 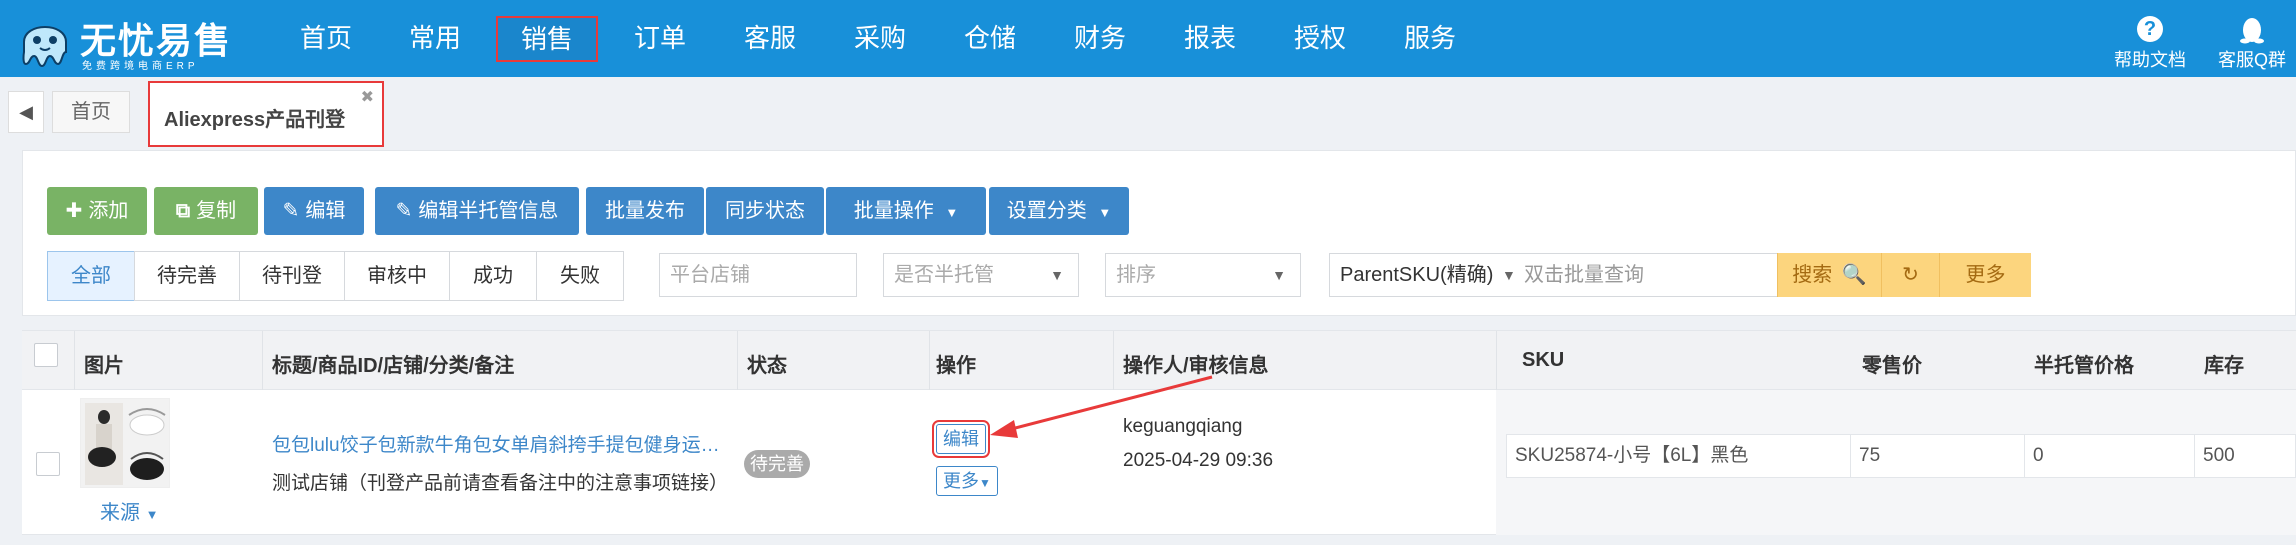 What do you see at coordinates (136, 41) in the screenshot?
I see `logo: 无忧易售 免费跨境电商ERP` at bounding box center [136, 41].